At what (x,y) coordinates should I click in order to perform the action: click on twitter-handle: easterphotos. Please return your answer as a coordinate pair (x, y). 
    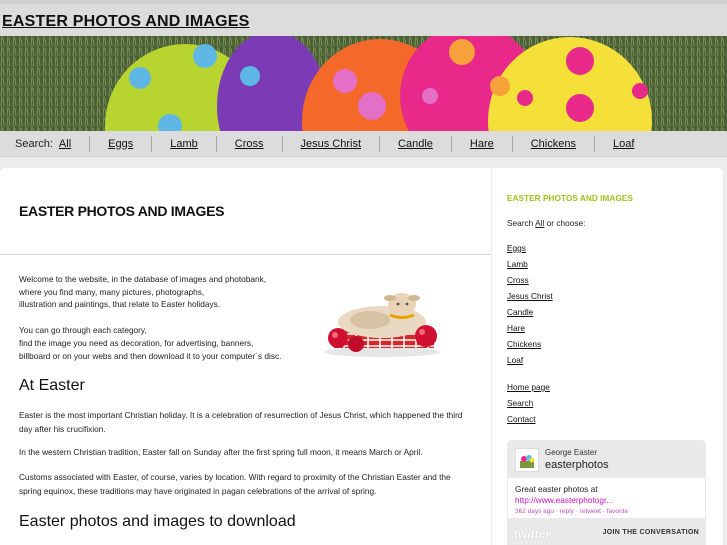
    Looking at the image, I should click on (577, 465).